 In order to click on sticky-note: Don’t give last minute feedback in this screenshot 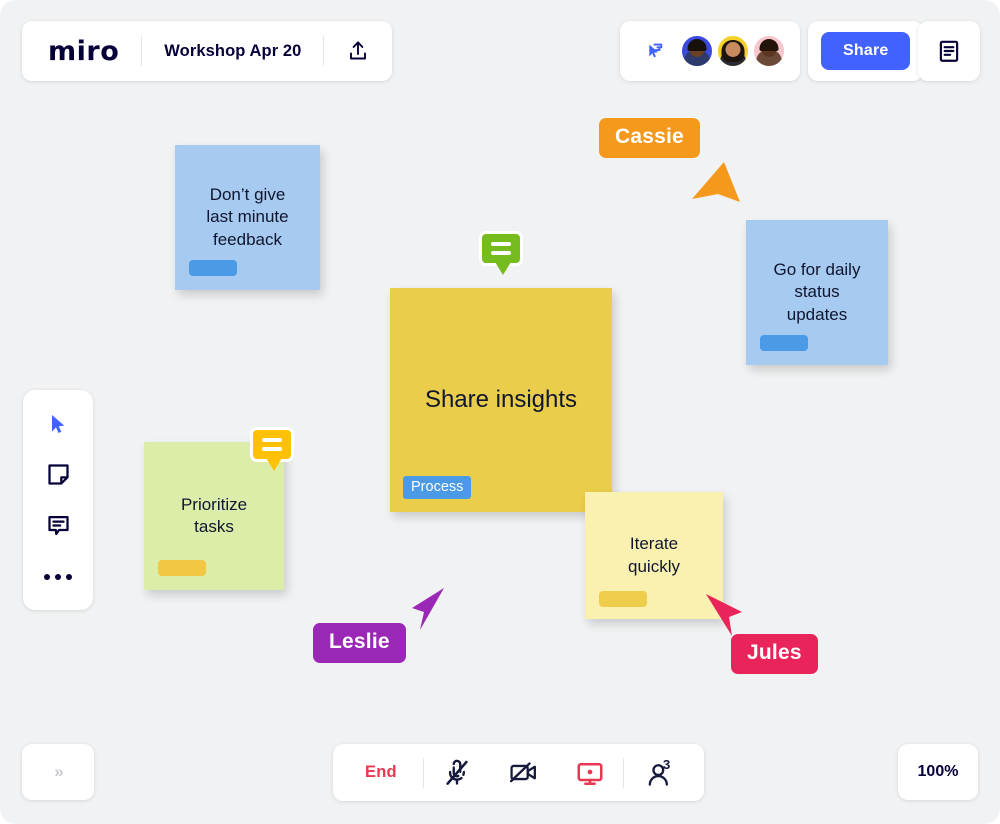, I will do `click(247, 217)`.